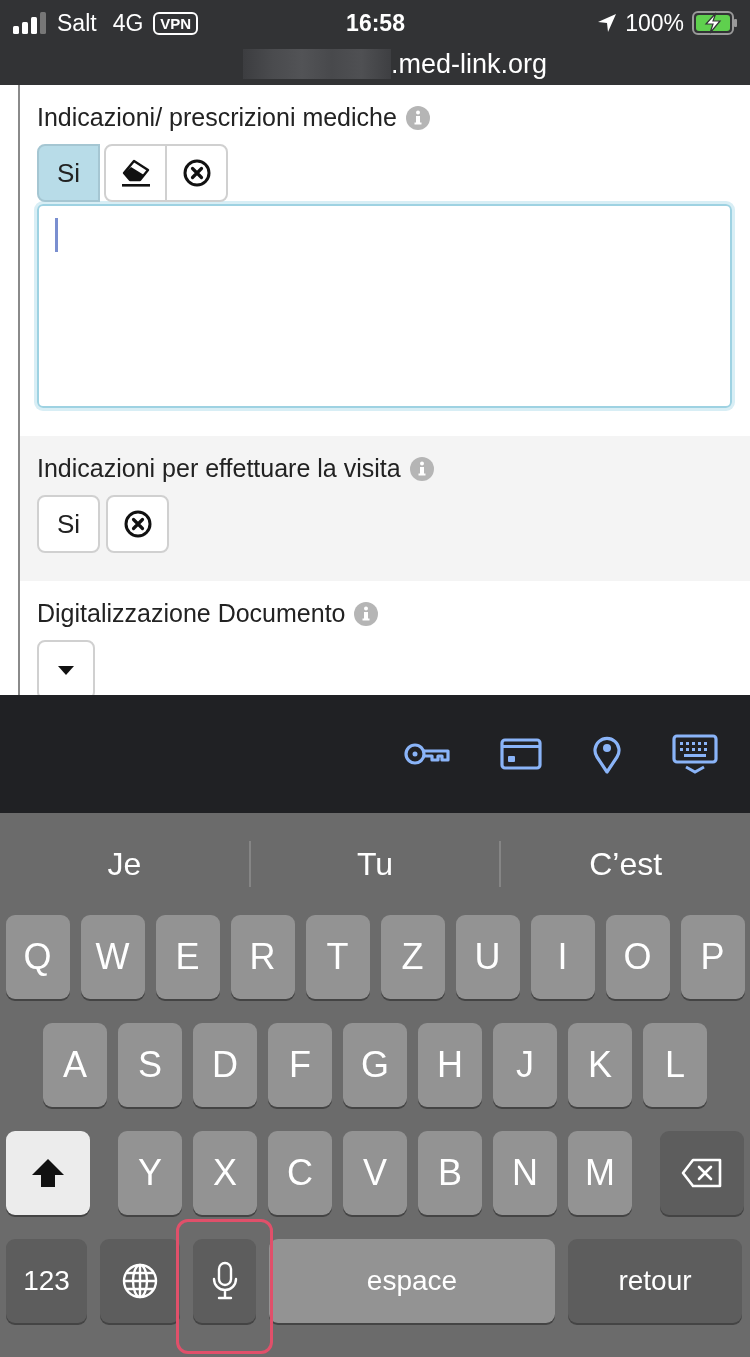 The image size is (750, 1357). I want to click on delete-key, so click(702, 1173).